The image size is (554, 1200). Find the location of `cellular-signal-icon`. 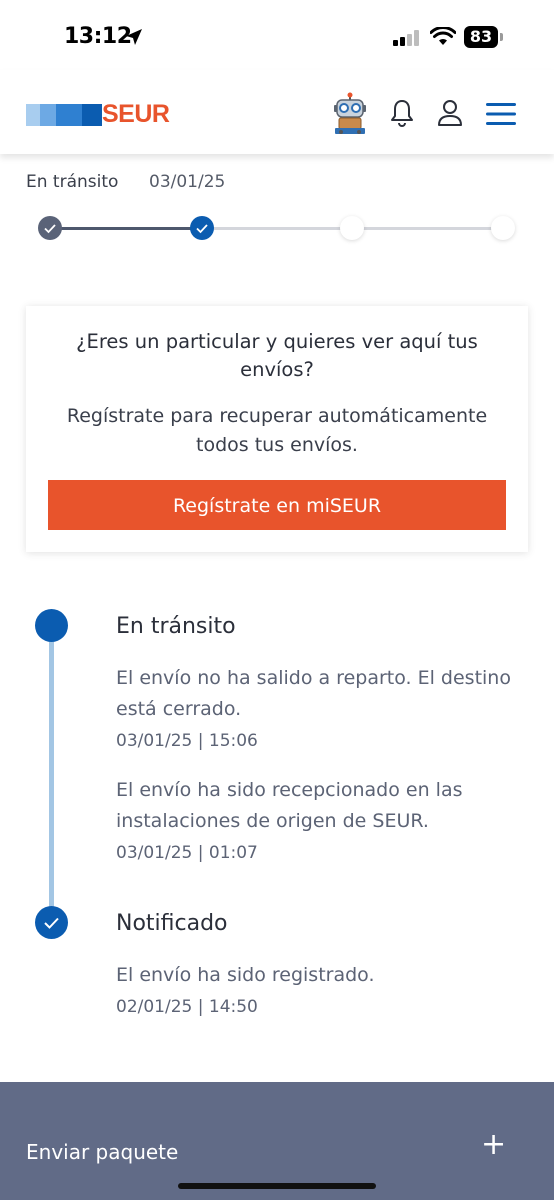

cellular-signal-icon is located at coordinates (407, 38).